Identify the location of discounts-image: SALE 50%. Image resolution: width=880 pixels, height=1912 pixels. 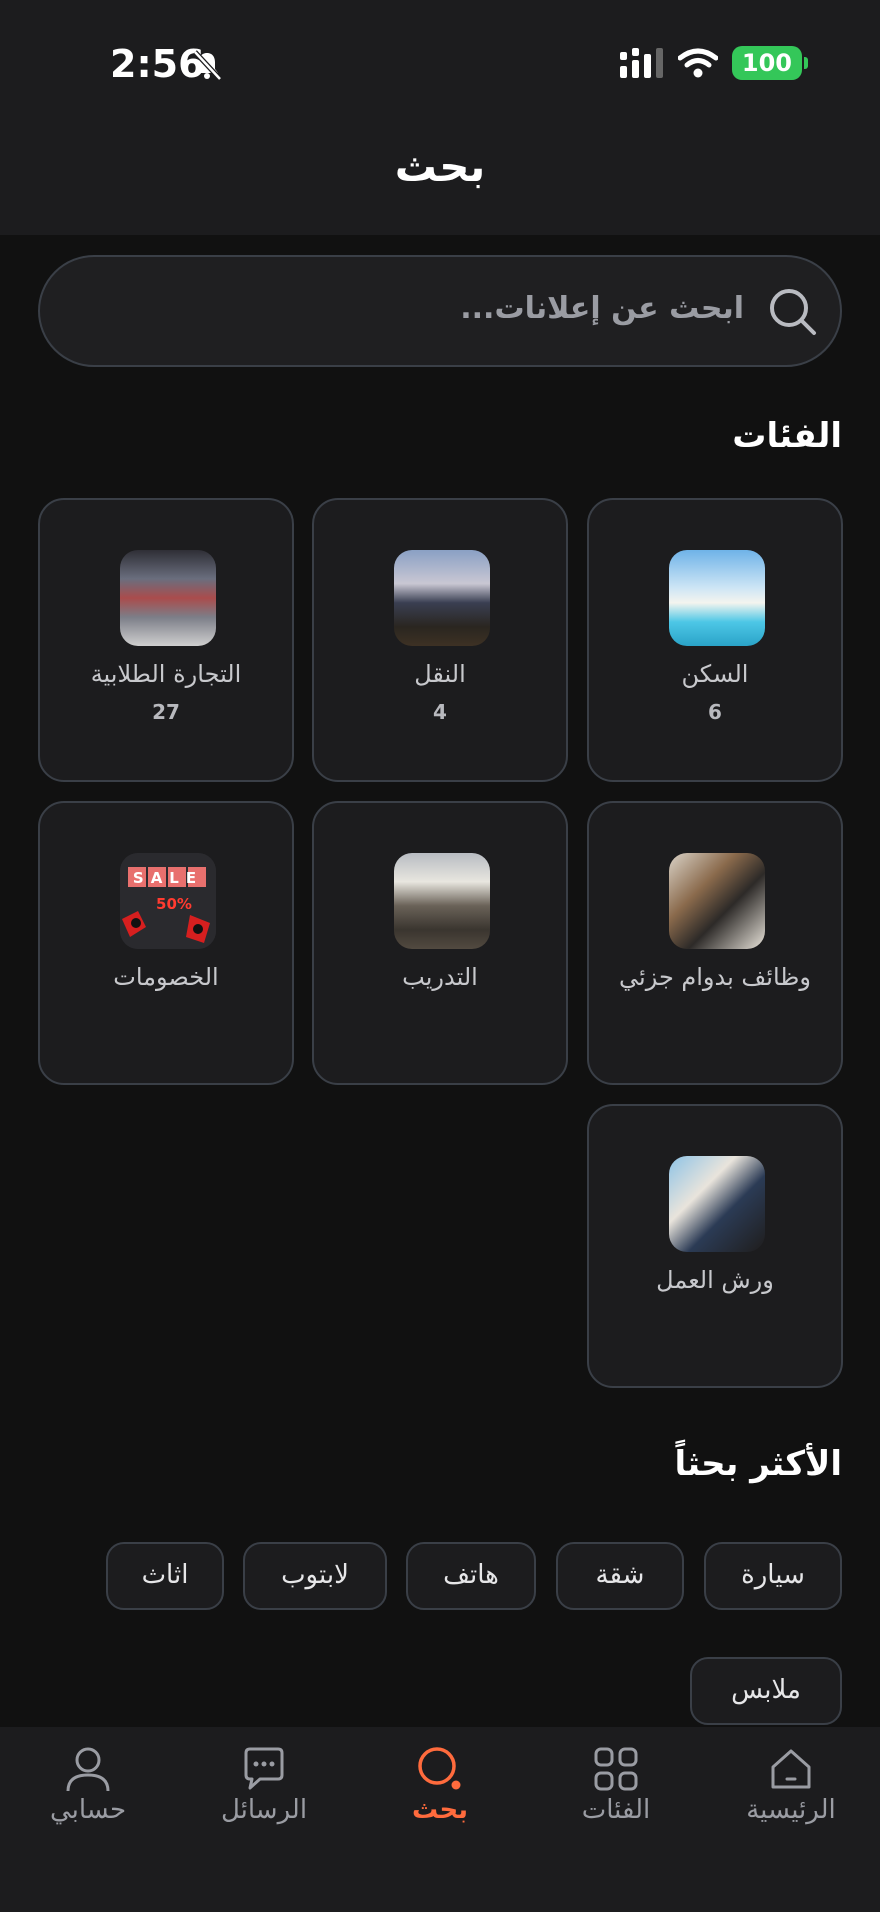
(168, 901).